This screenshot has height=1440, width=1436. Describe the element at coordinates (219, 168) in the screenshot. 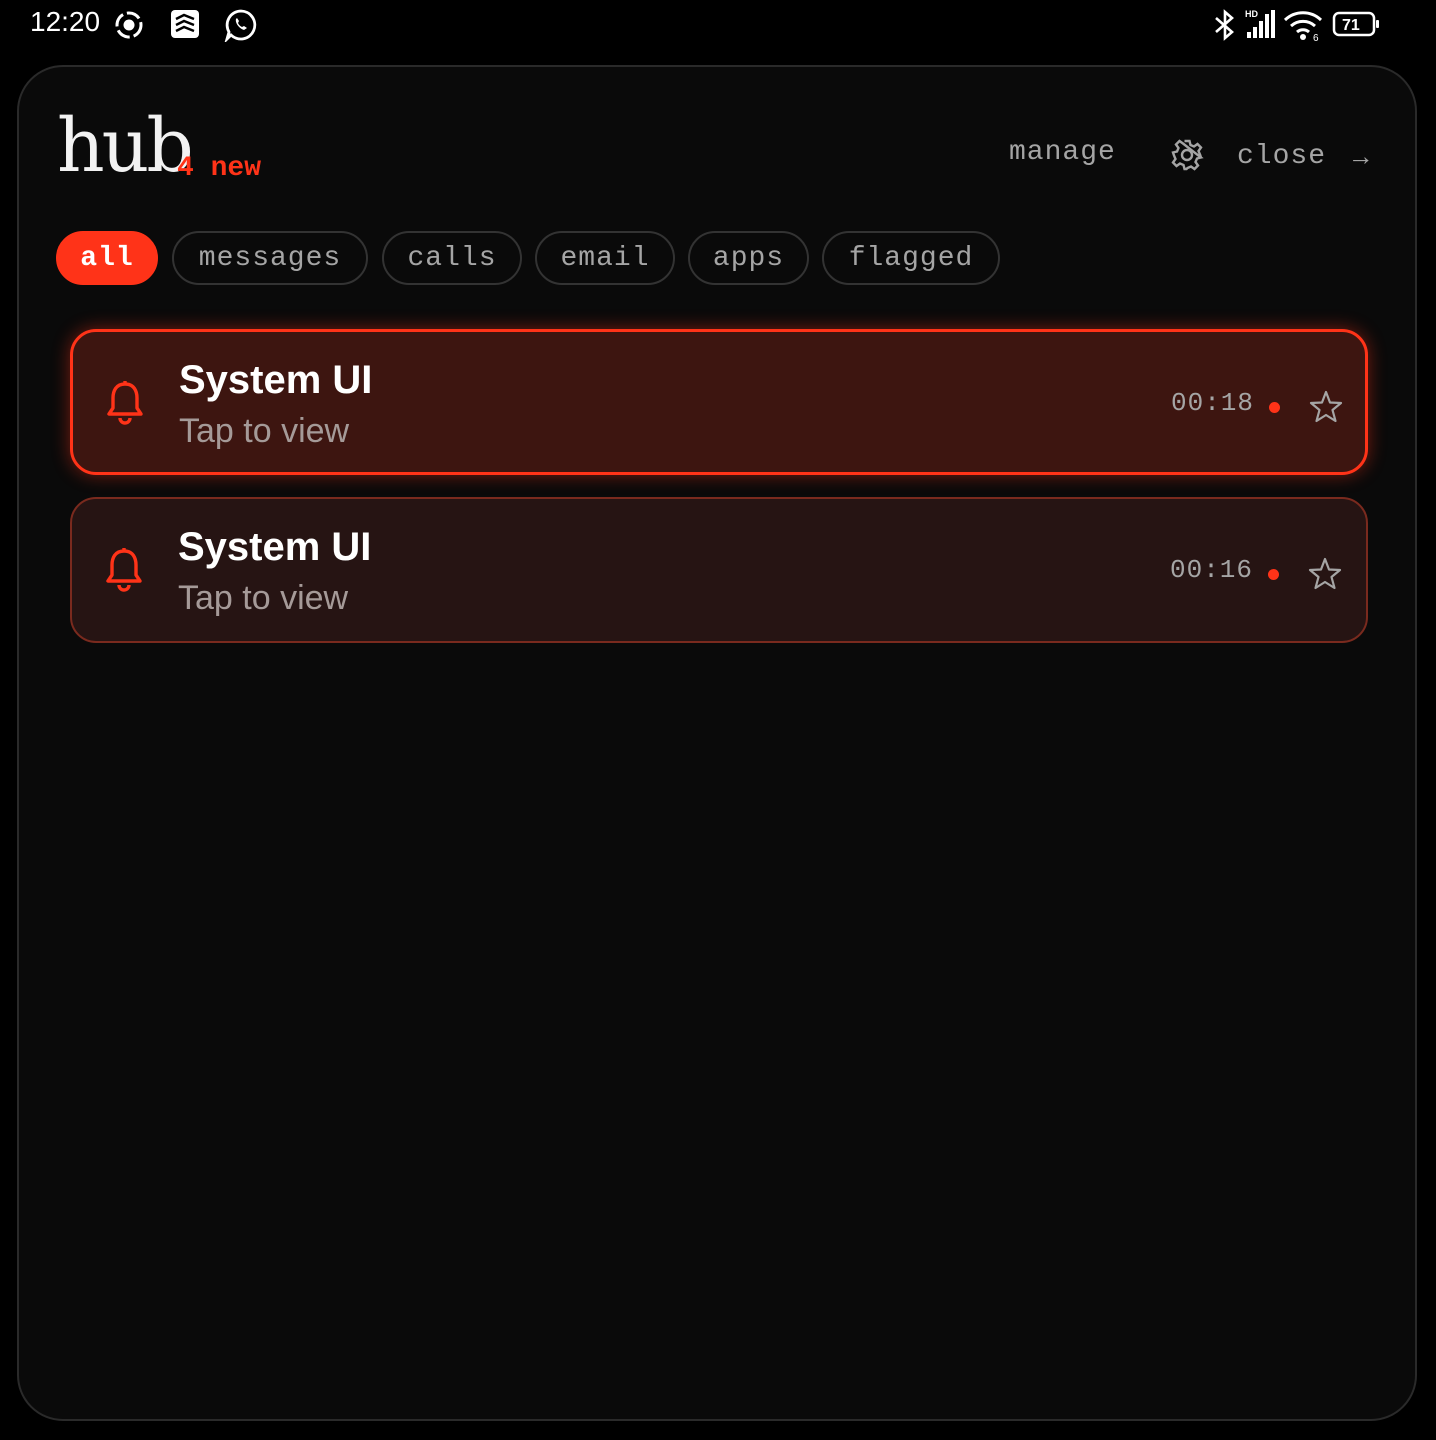

I see `new-count-badge: 4 new` at that location.